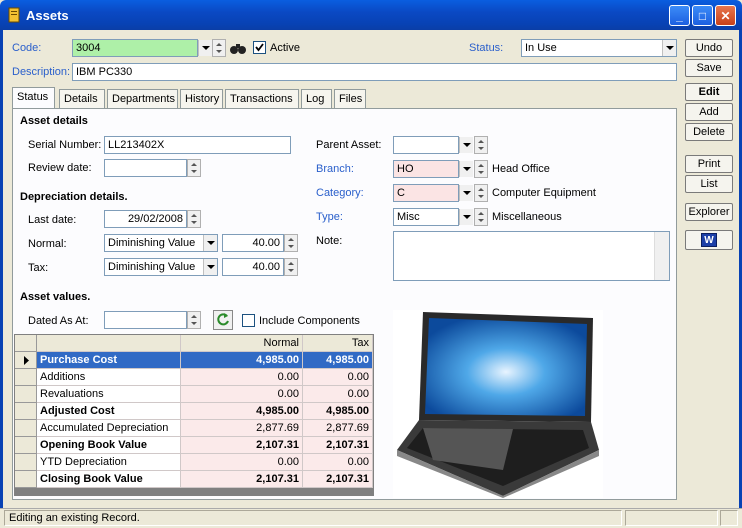  I want to click on tab-details: Details, so click(82, 99).